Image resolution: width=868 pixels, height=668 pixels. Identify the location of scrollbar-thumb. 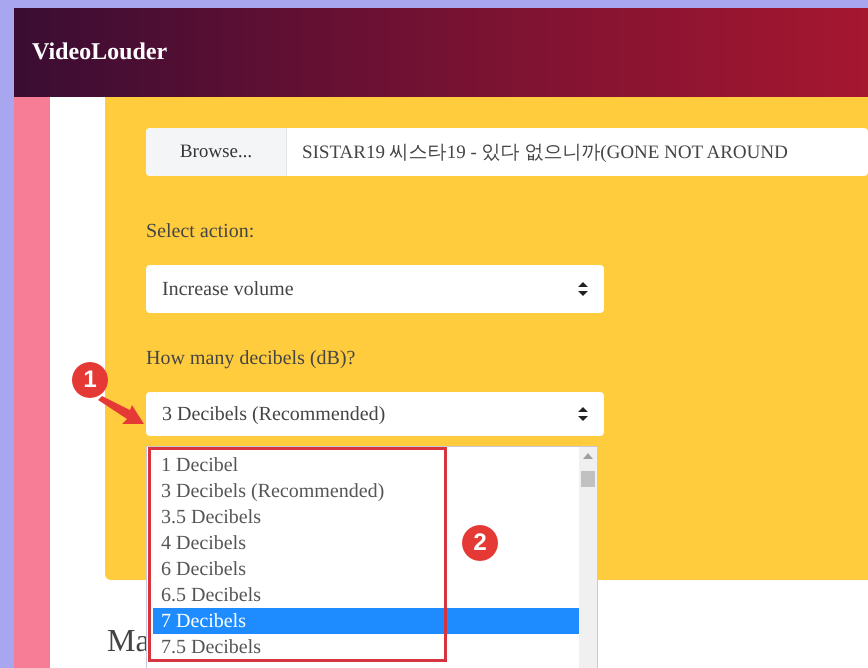
(588, 479).